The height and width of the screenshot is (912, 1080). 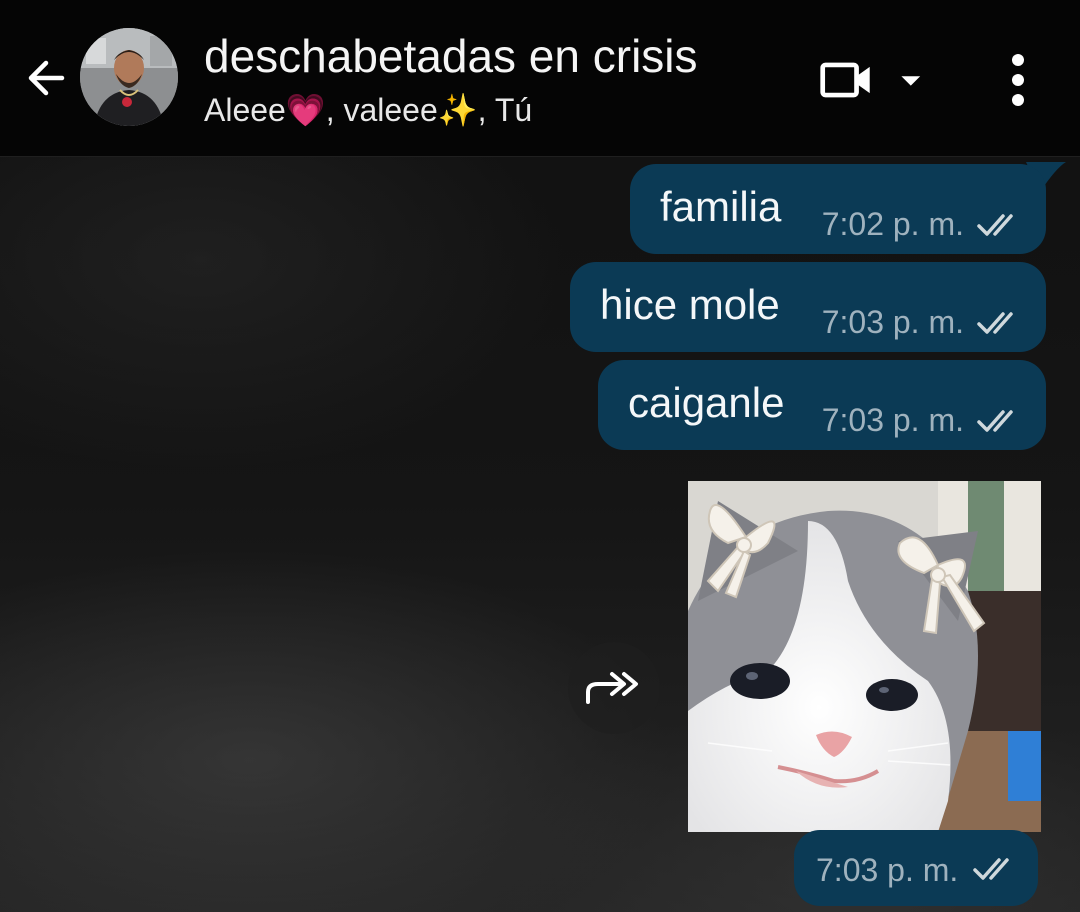 What do you see at coordinates (892, 224) in the screenshot?
I see `message-time: 7:02 p. m.` at bounding box center [892, 224].